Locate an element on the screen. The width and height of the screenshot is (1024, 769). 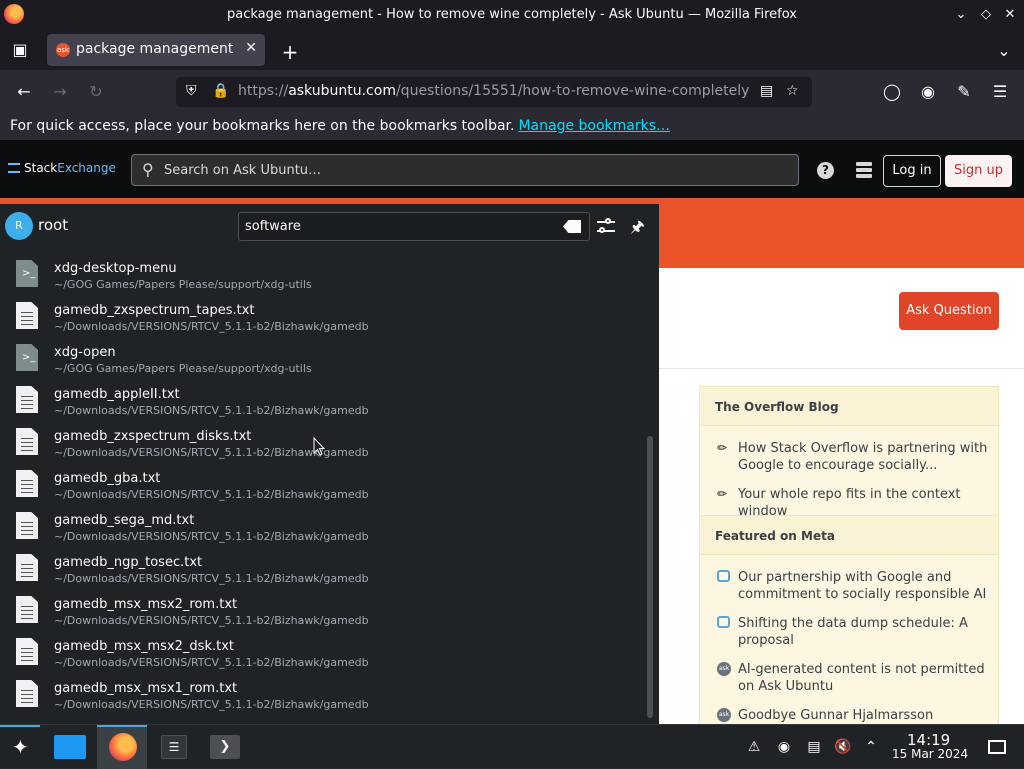
taskbar-dolphin is located at coordinates (71, 747).